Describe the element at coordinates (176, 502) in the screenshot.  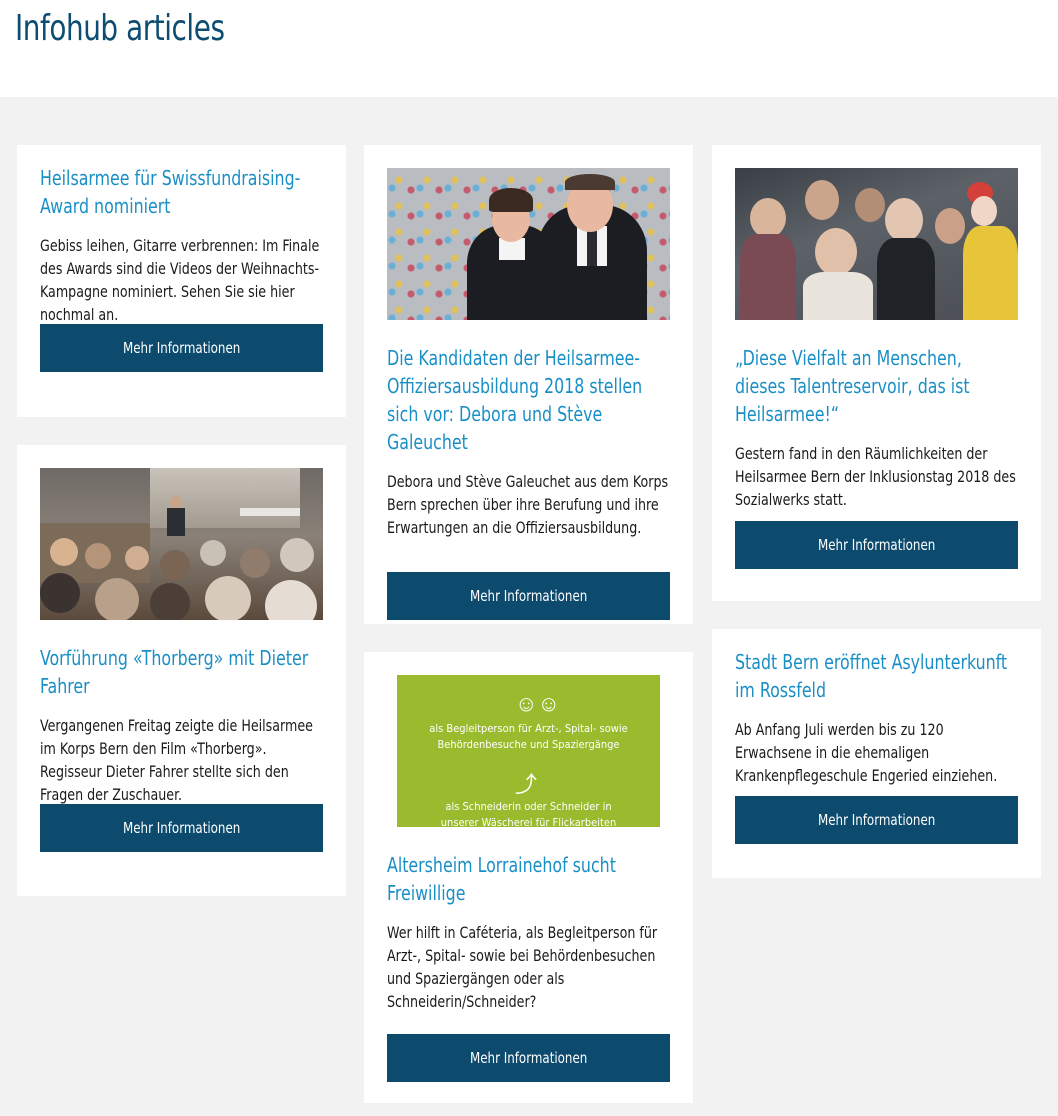
I see `speaker` at that location.